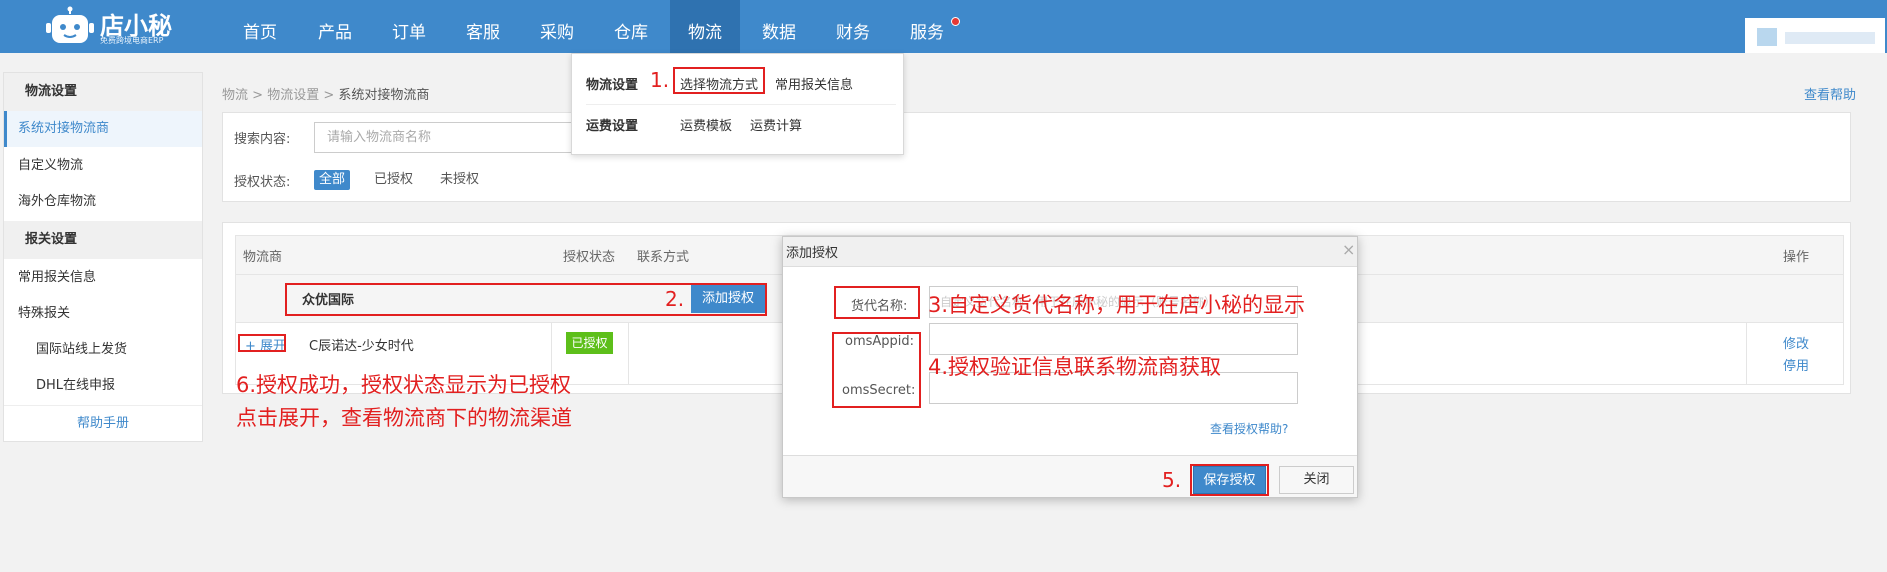 The height and width of the screenshot is (572, 1887). What do you see at coordinates (103, 129) in the screenshot?
I see `sidebar-item-system-carriers: 系统对接物流商` at bounding box center [103, 129].